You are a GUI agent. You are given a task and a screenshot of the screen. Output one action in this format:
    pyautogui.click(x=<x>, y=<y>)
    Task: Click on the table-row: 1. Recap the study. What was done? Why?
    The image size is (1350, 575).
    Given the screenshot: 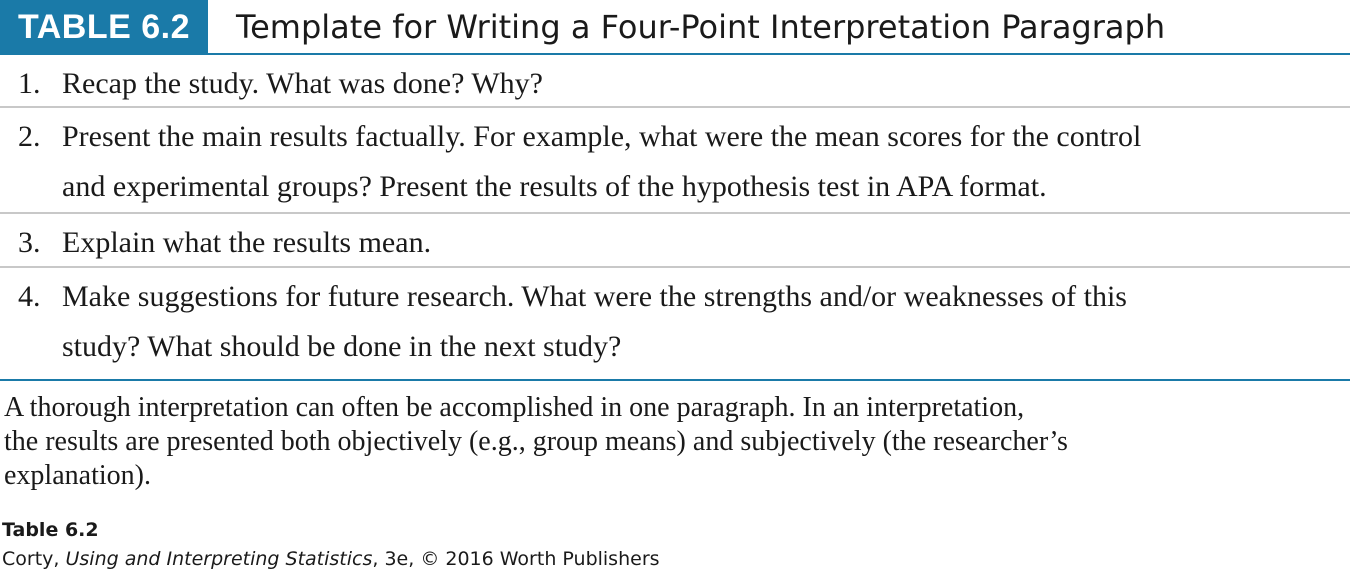 What is the action you would take?
    pyautogui.click(x=675, y=81)
    